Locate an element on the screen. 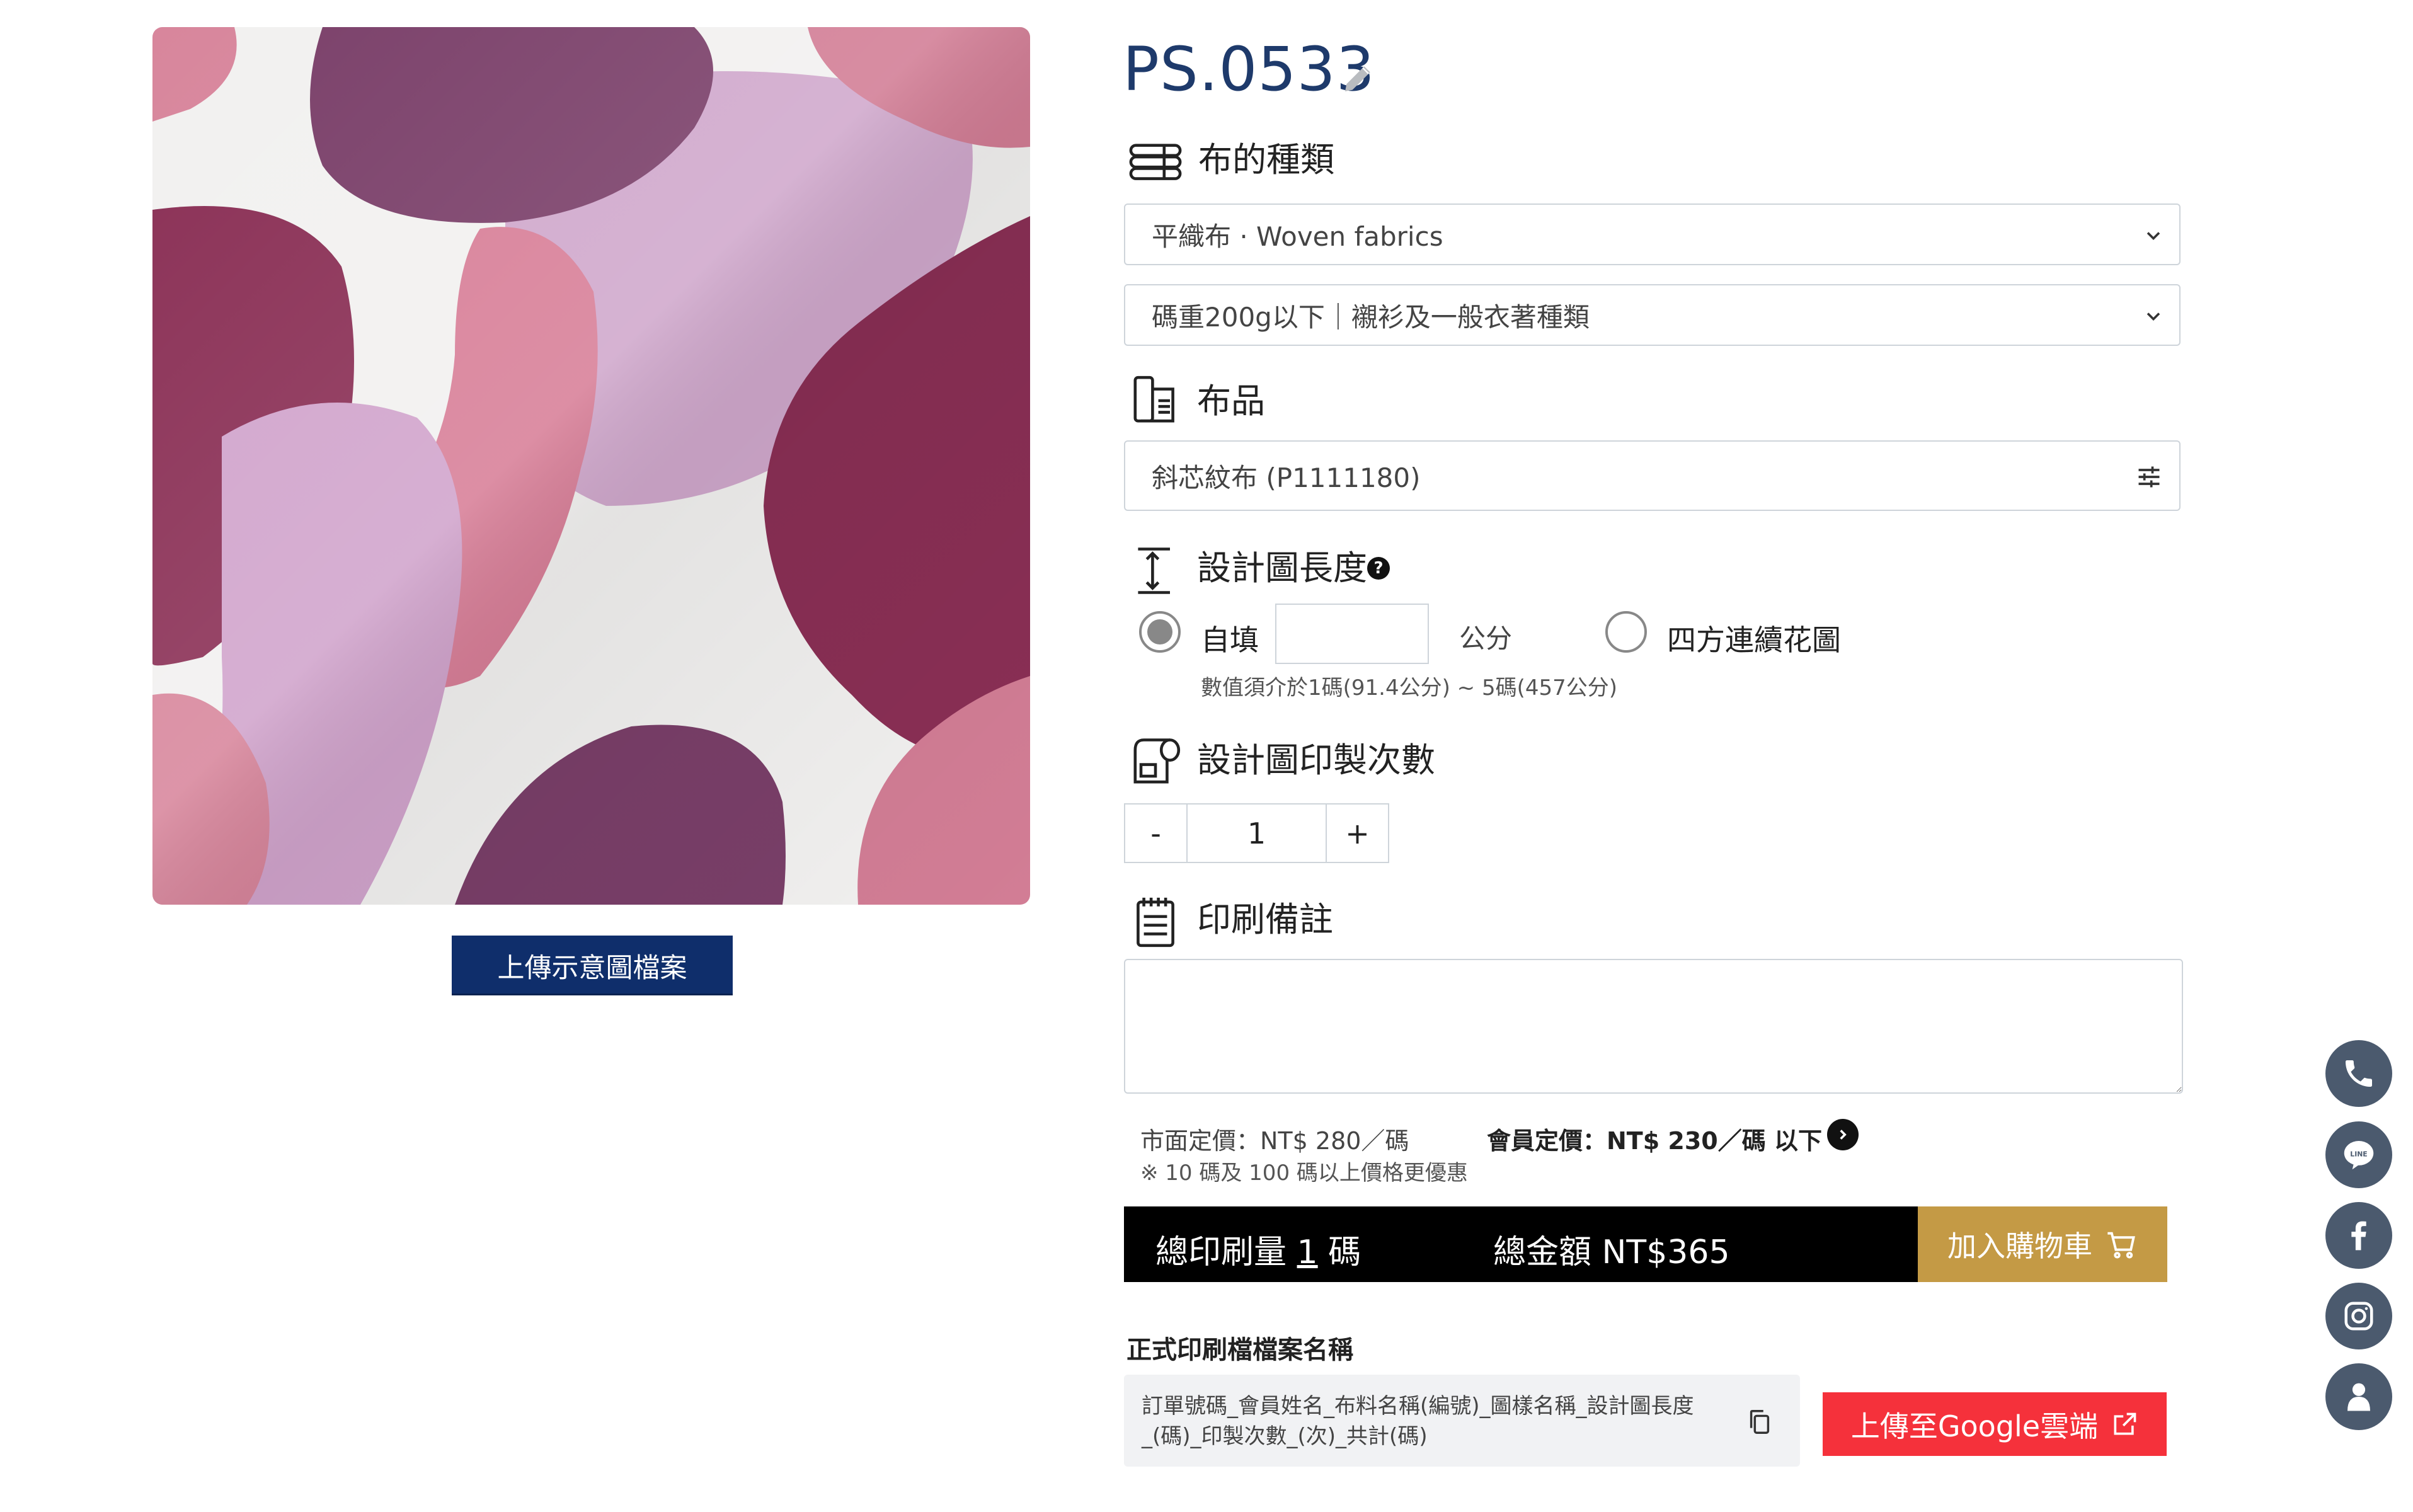 The width and height of the screenshot is (2413, 1512). repeat-pattern-label: 四方連續花圖 is located at coordinates (1754, 640).